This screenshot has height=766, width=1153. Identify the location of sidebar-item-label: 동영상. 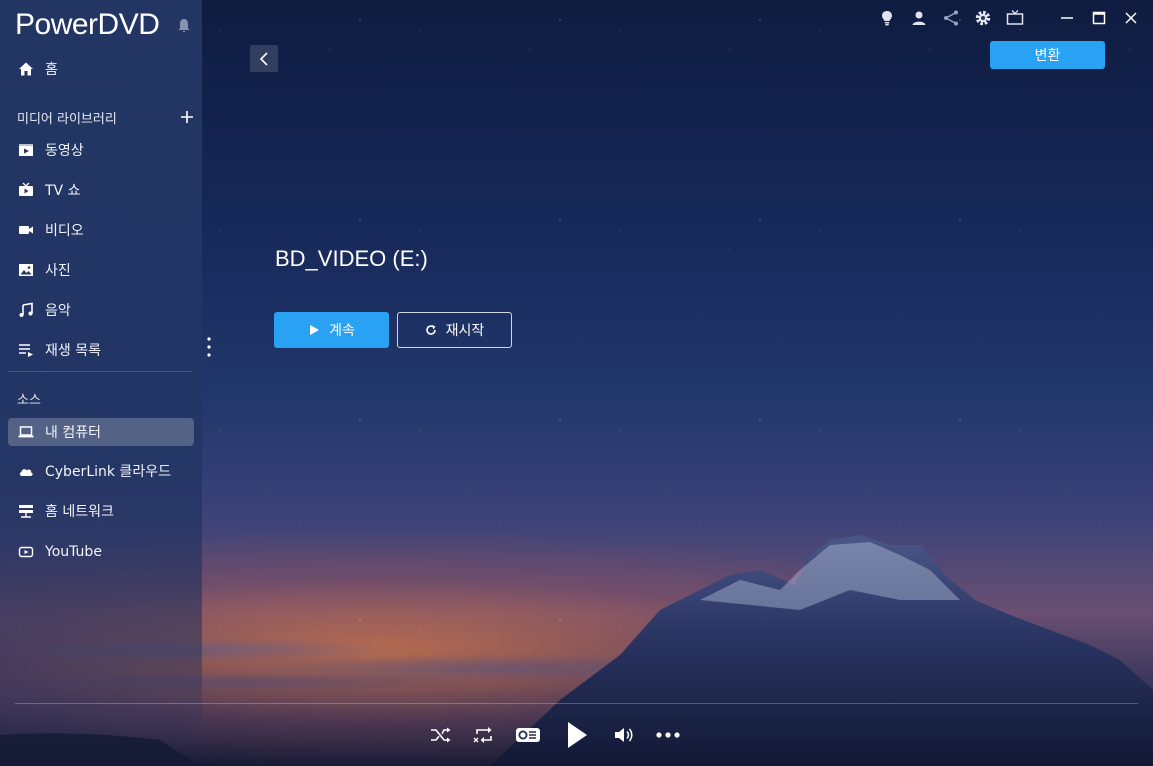
(64, 151).